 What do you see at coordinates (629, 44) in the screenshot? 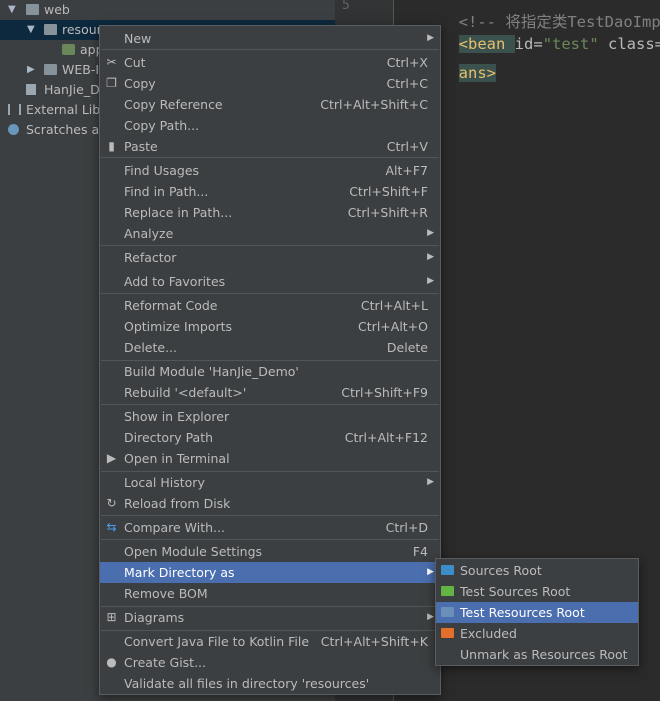
I see `code-attr: class=` at bounding box center [629, 44].